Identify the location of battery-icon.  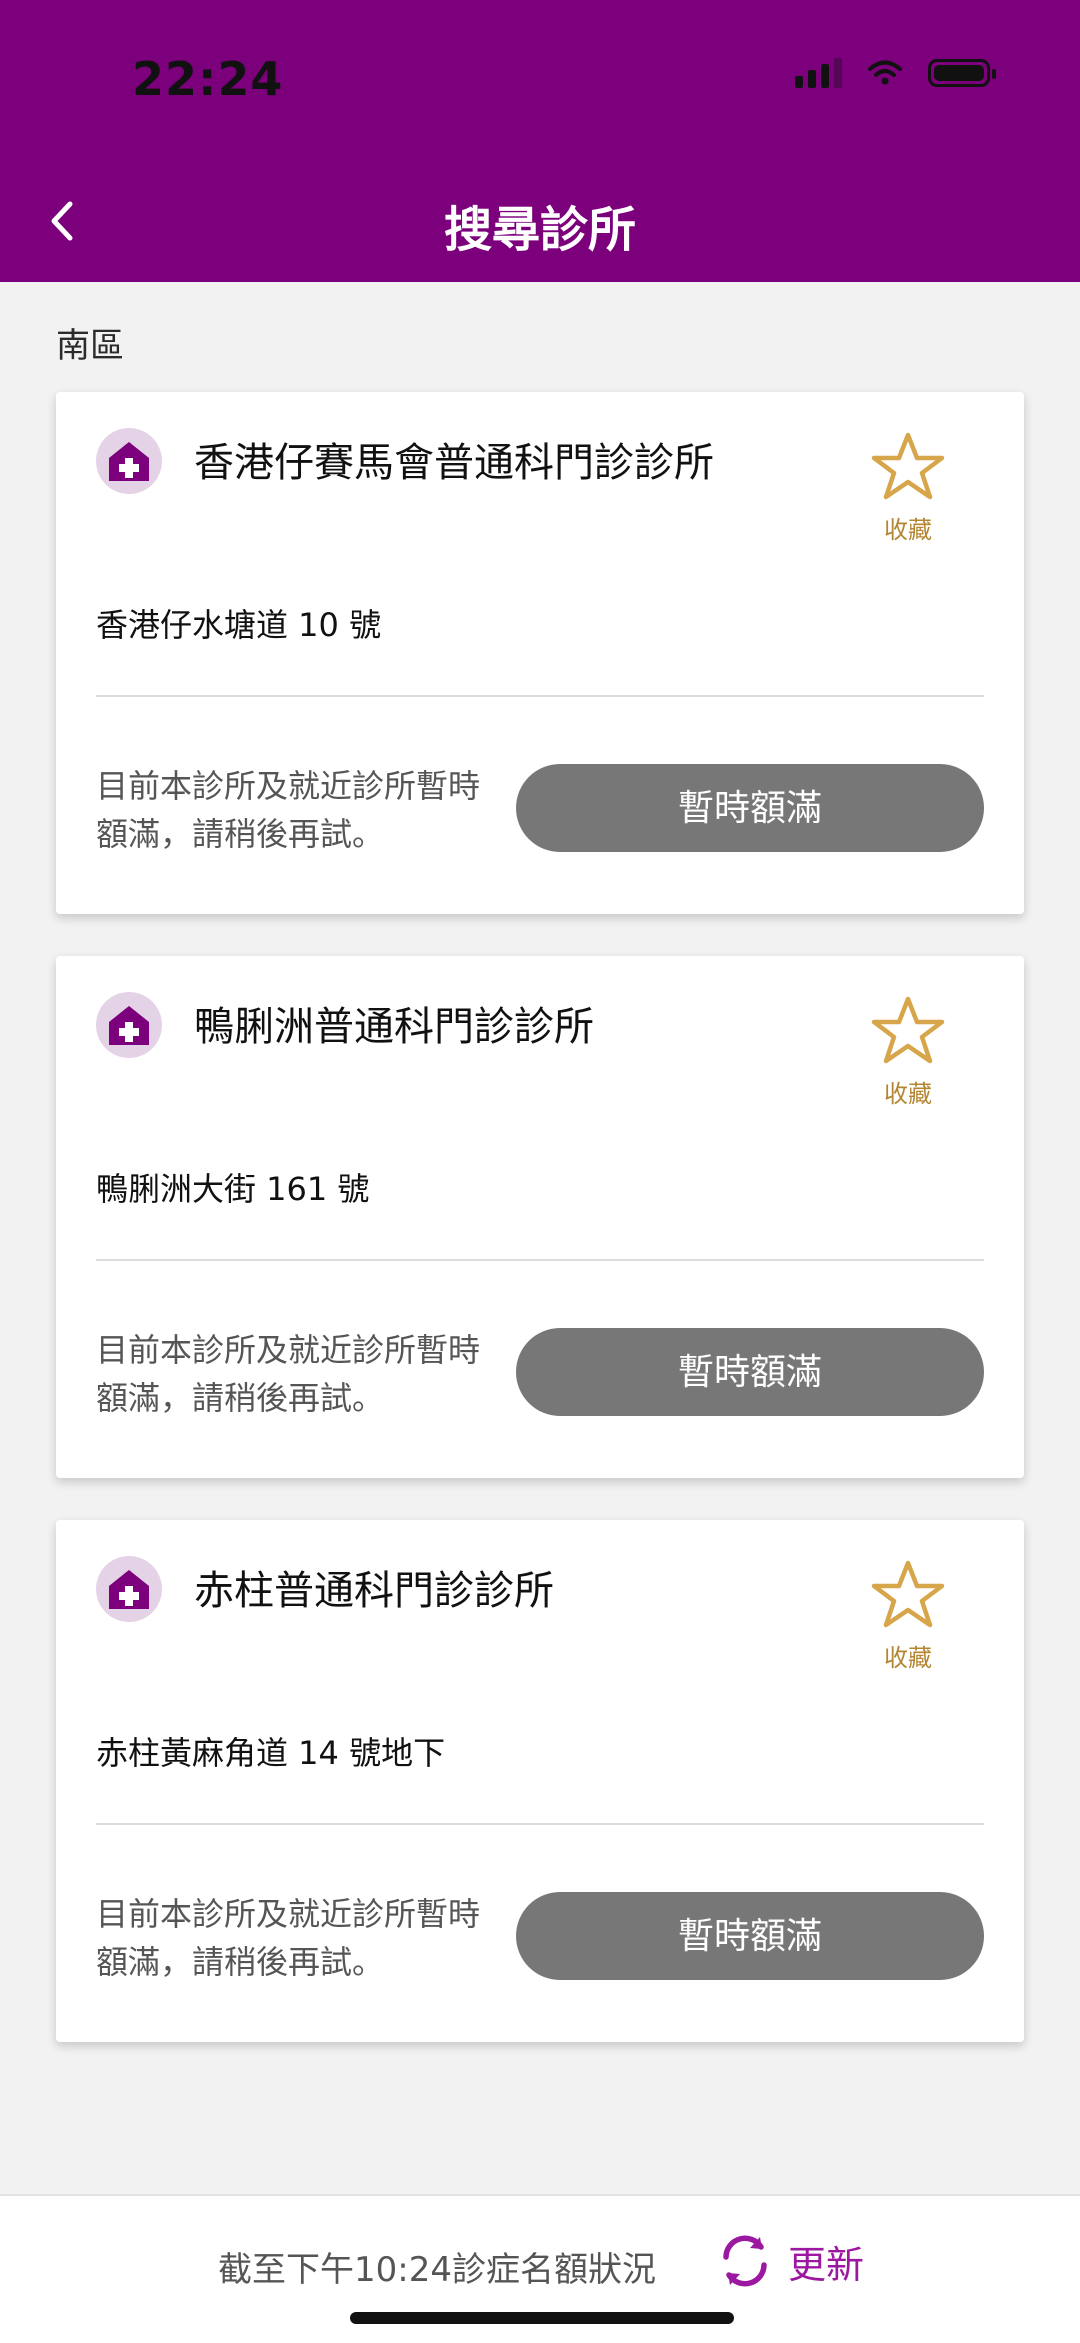
(962, 73).